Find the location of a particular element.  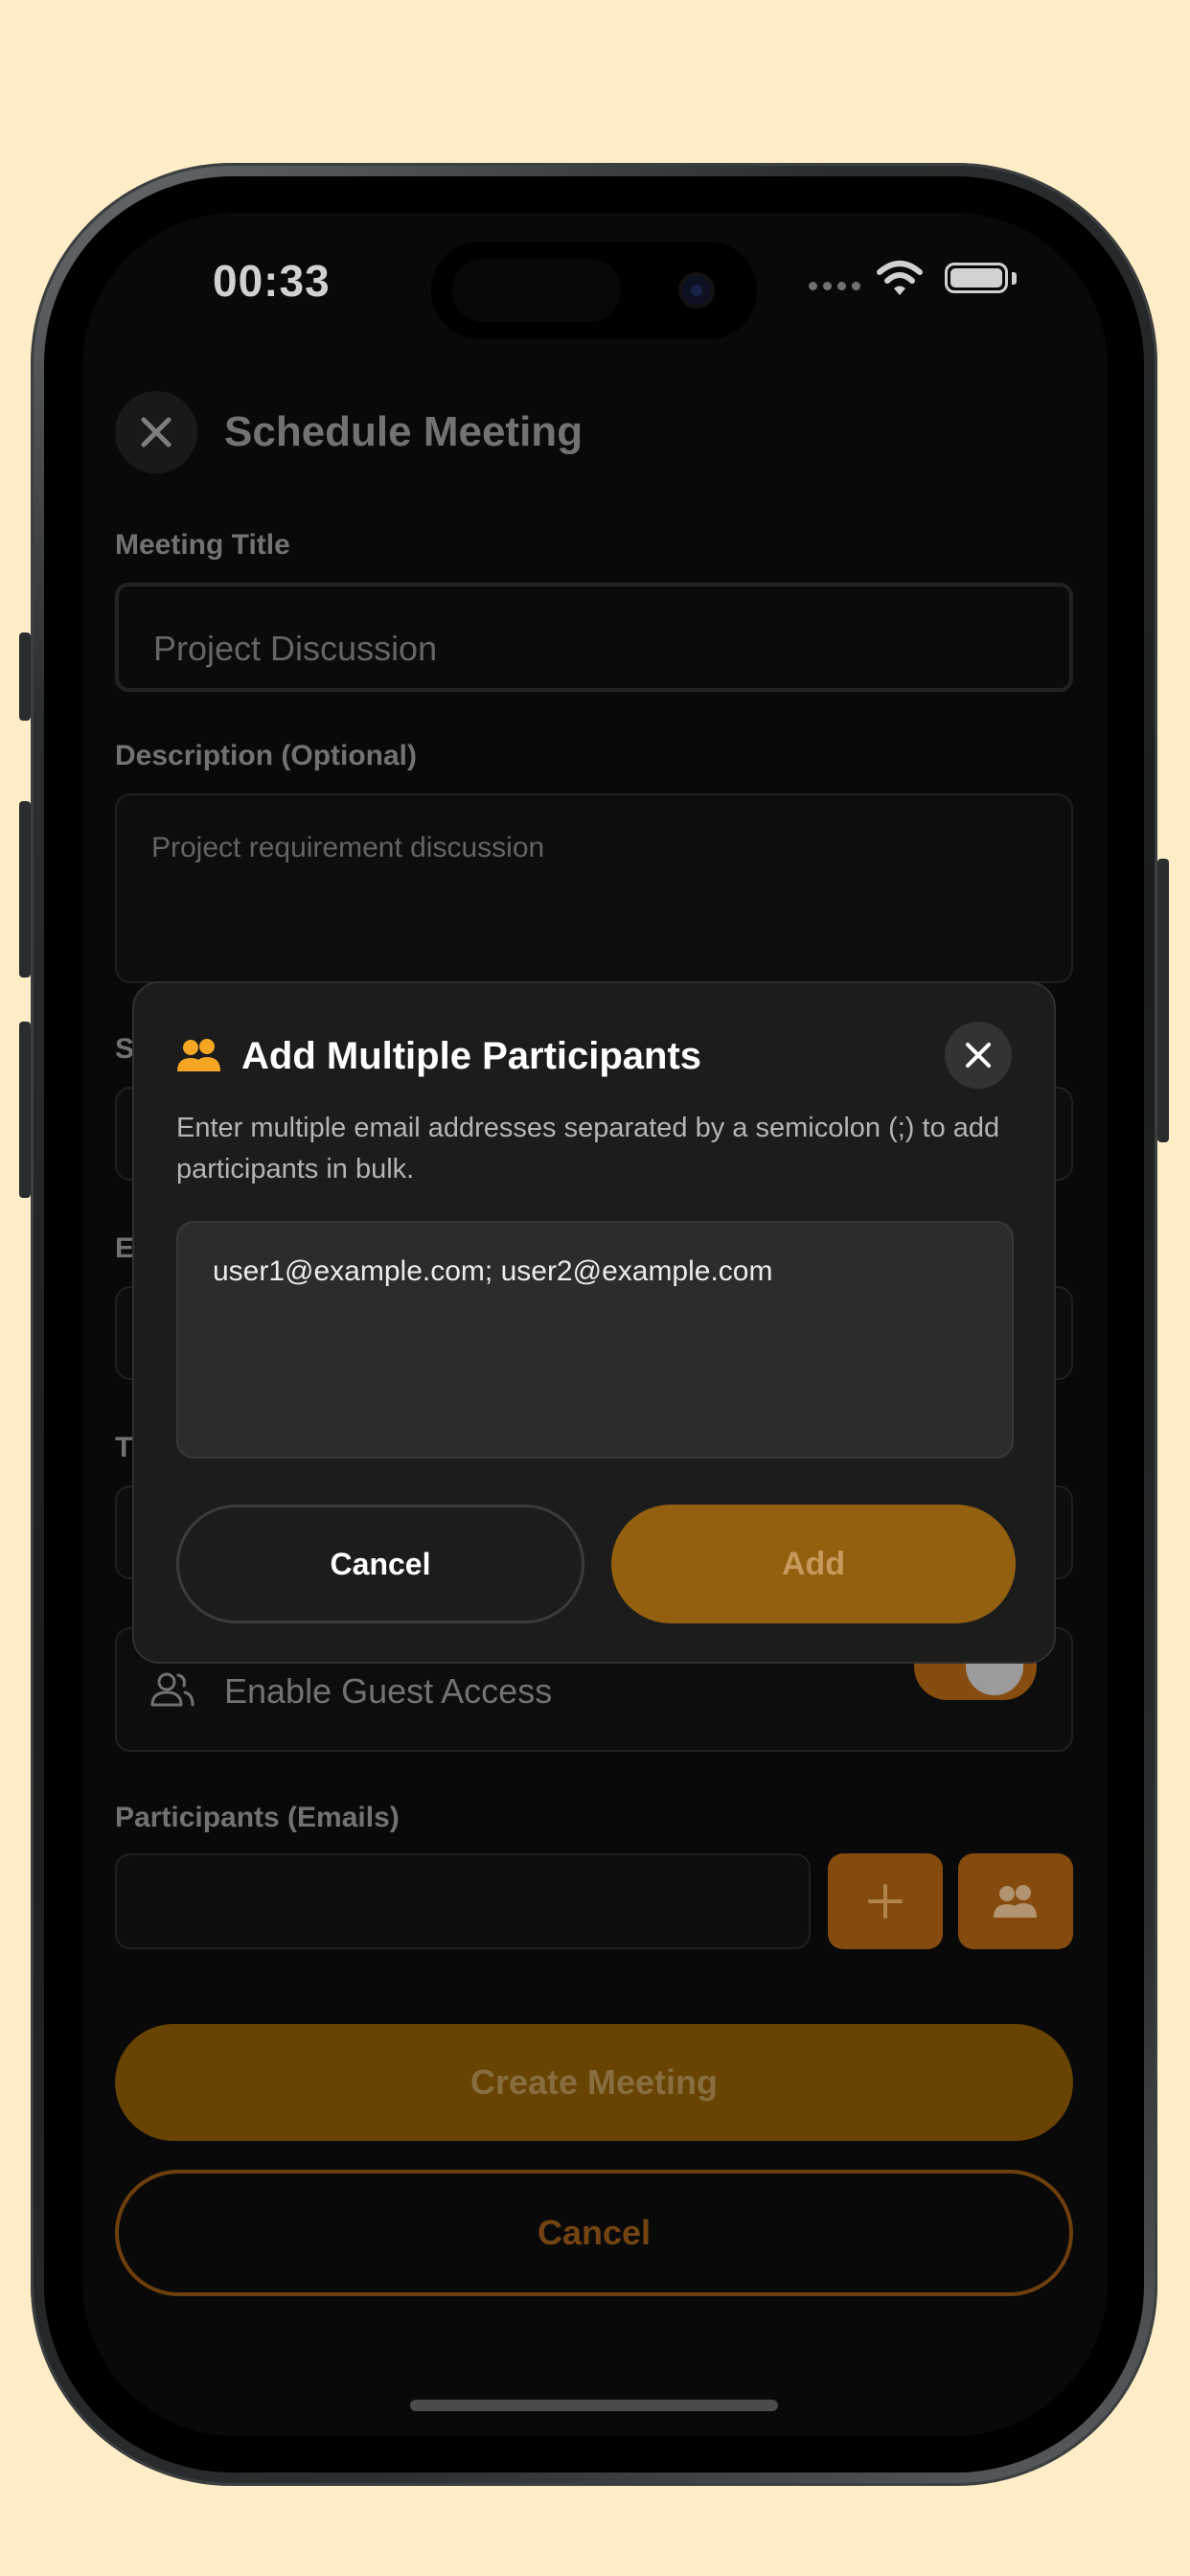

action-button is located at coordinates (25, 676).